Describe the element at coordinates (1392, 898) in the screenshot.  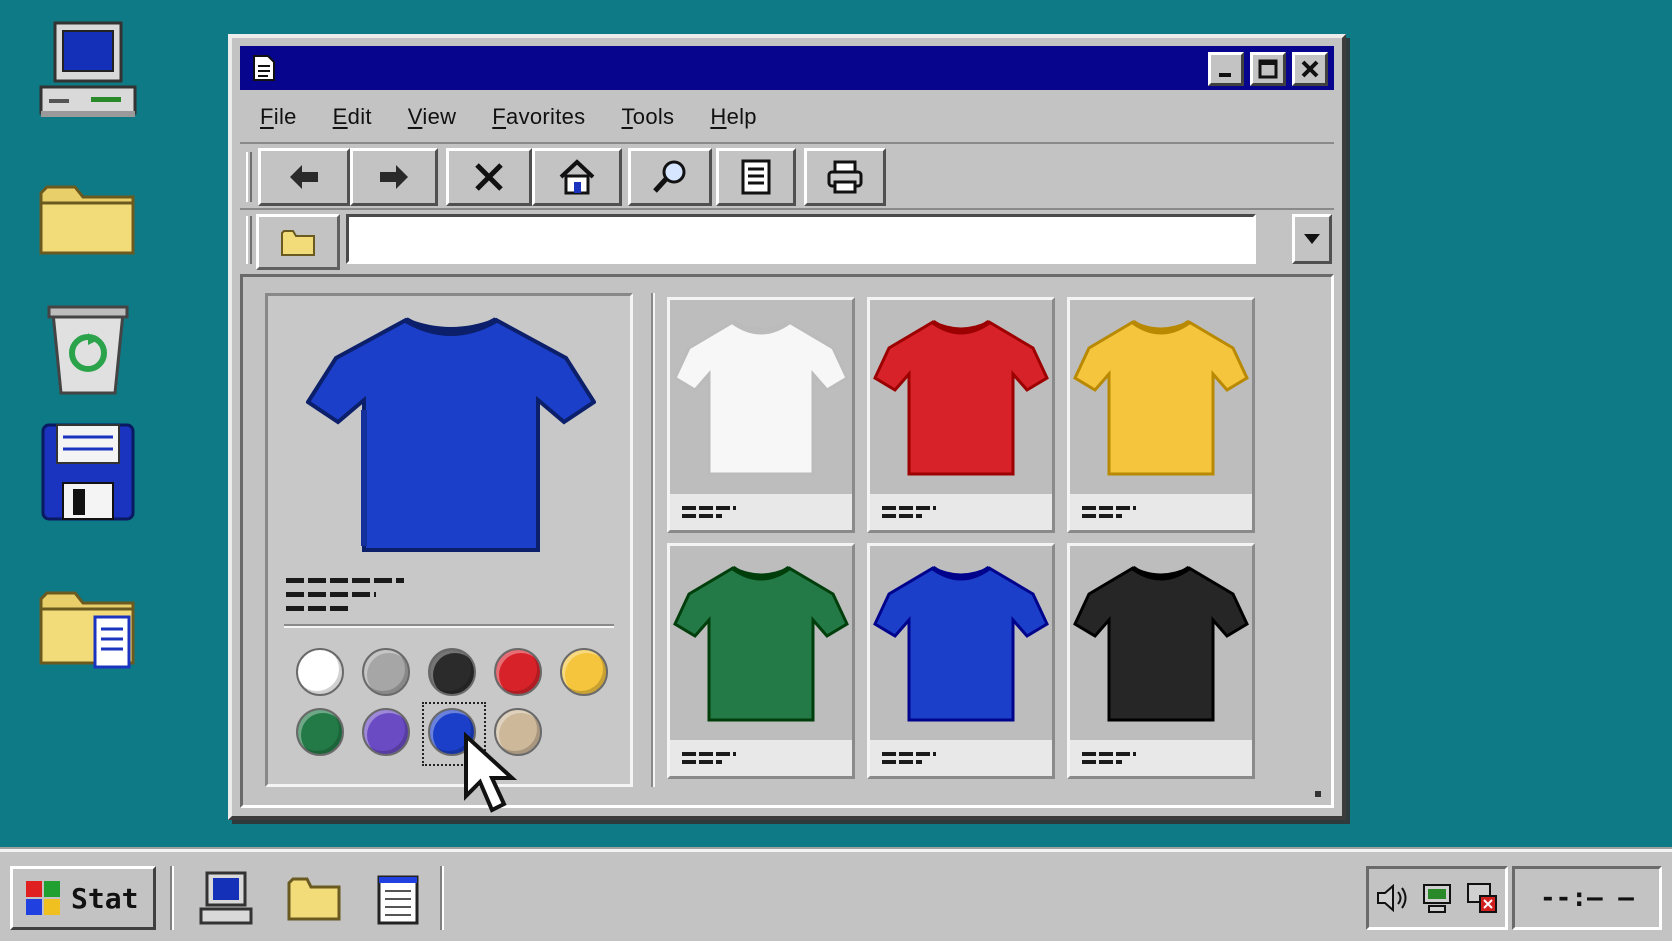
I see `speaker-icon` at that location.